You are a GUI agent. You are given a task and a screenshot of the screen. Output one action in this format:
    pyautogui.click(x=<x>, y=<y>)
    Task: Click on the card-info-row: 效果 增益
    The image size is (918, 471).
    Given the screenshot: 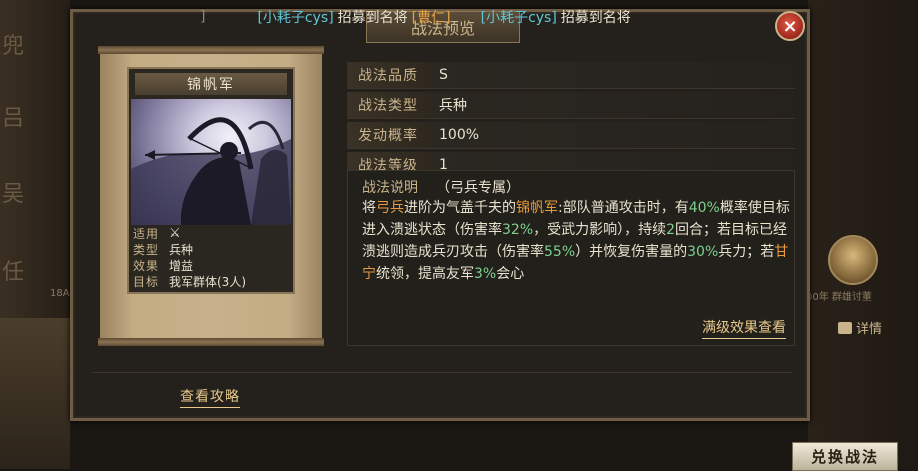 What is the action you would take?
    pyautogui.click(x=212, y=265)
    